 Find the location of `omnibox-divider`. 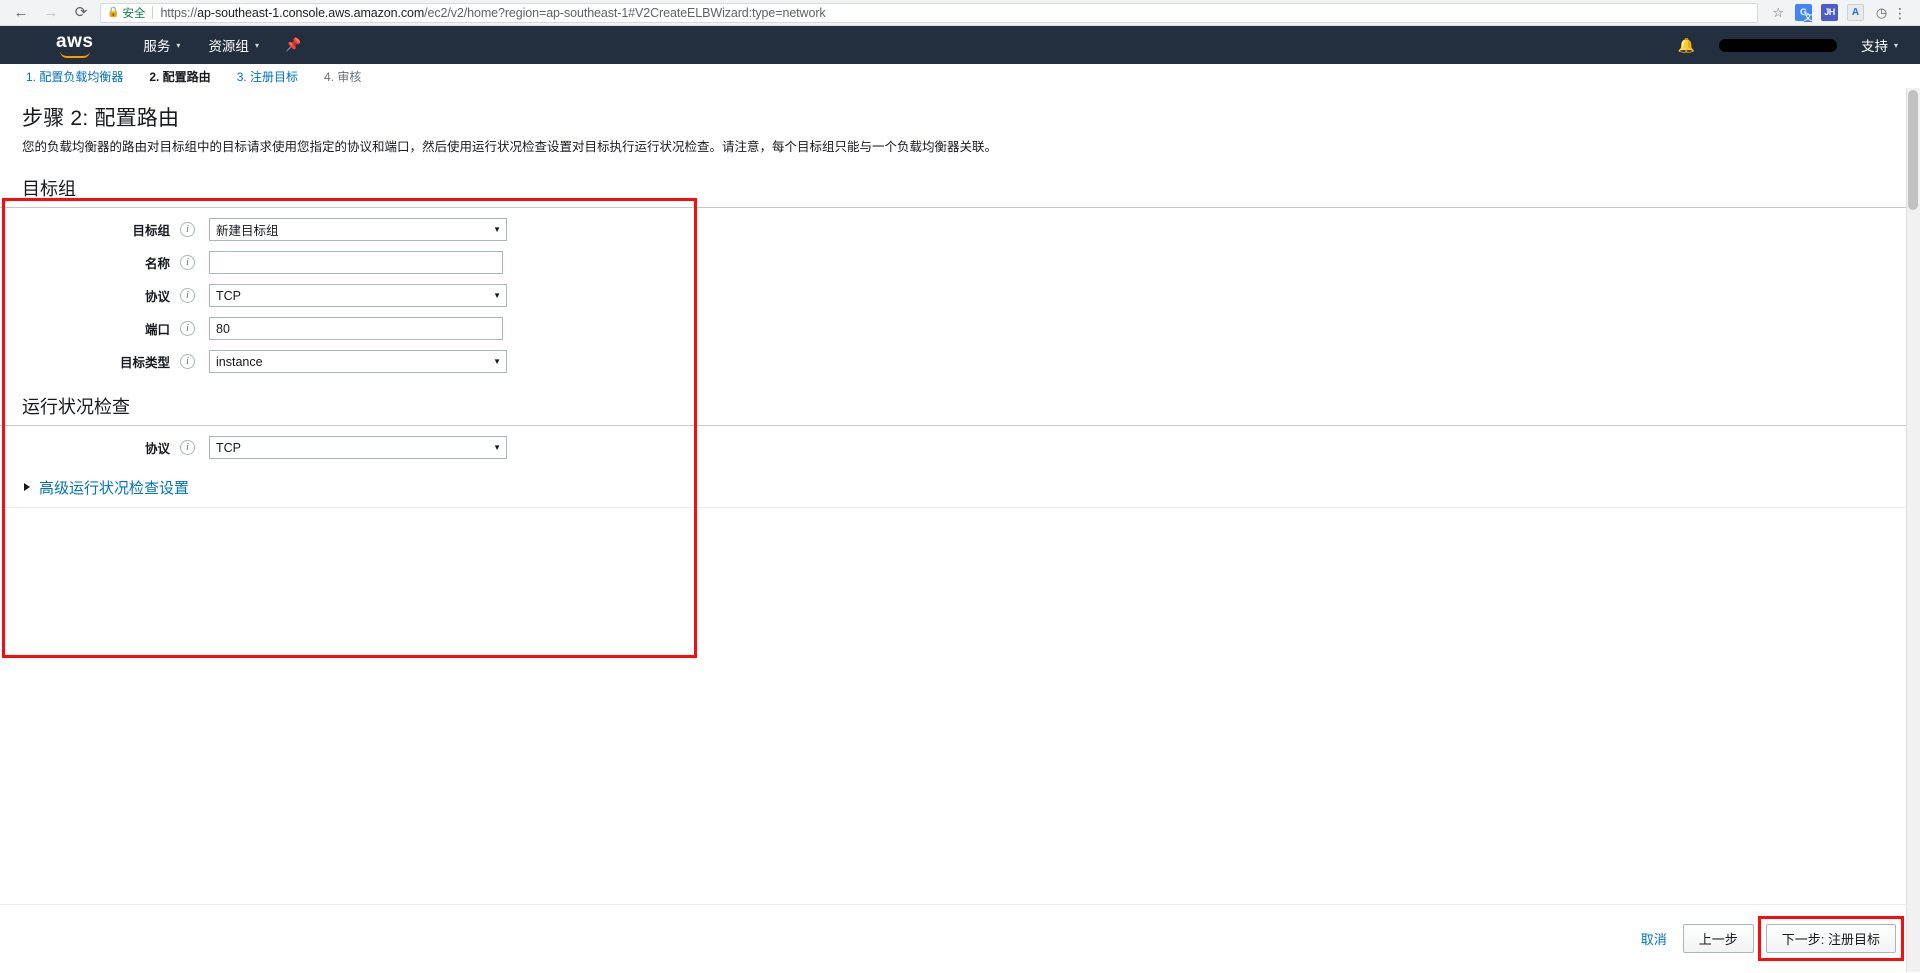

omnibox-divider is located at coordinates (153, 12).